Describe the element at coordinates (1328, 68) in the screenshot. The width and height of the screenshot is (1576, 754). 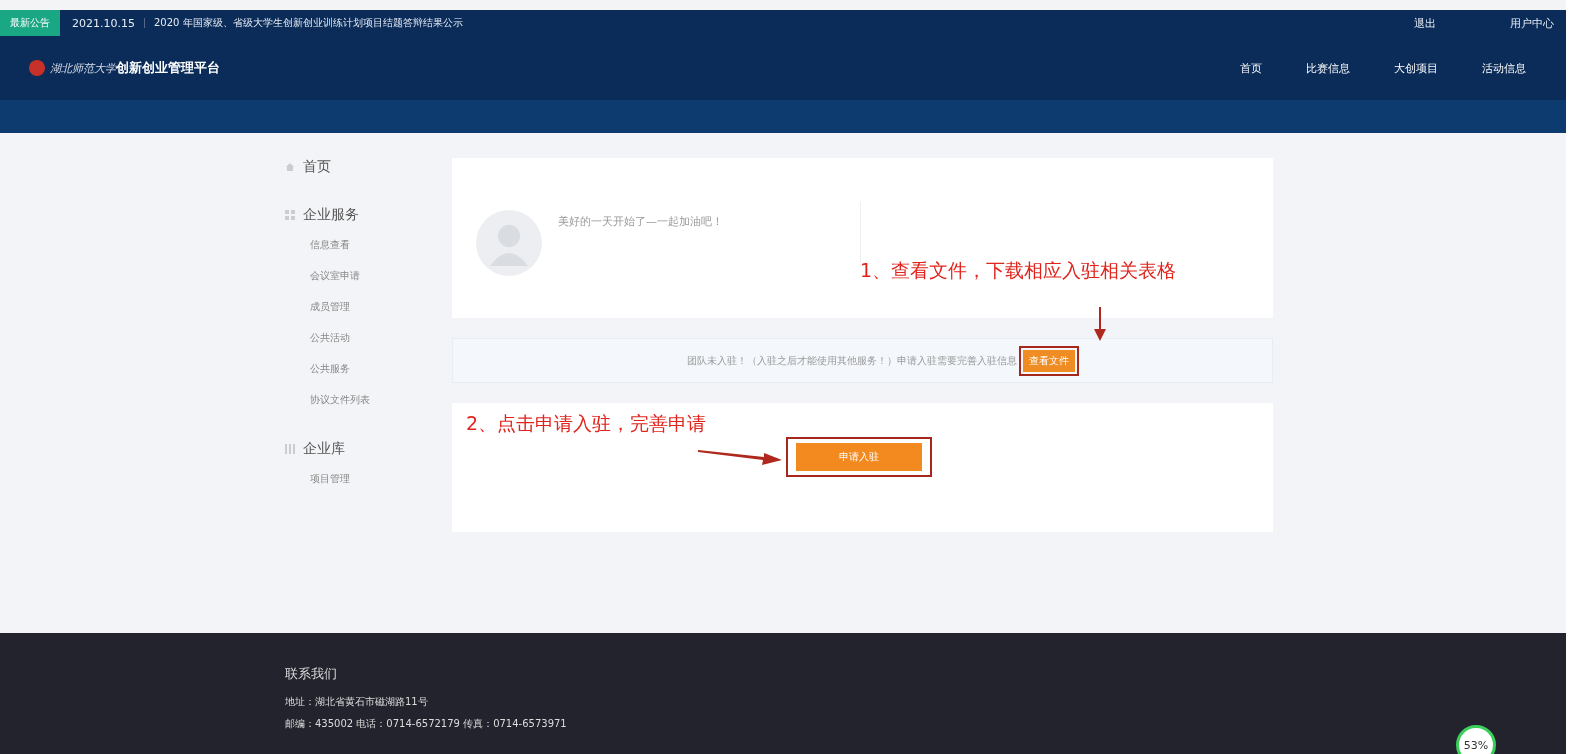
I see `nav-link: 比赛信息` at that location.